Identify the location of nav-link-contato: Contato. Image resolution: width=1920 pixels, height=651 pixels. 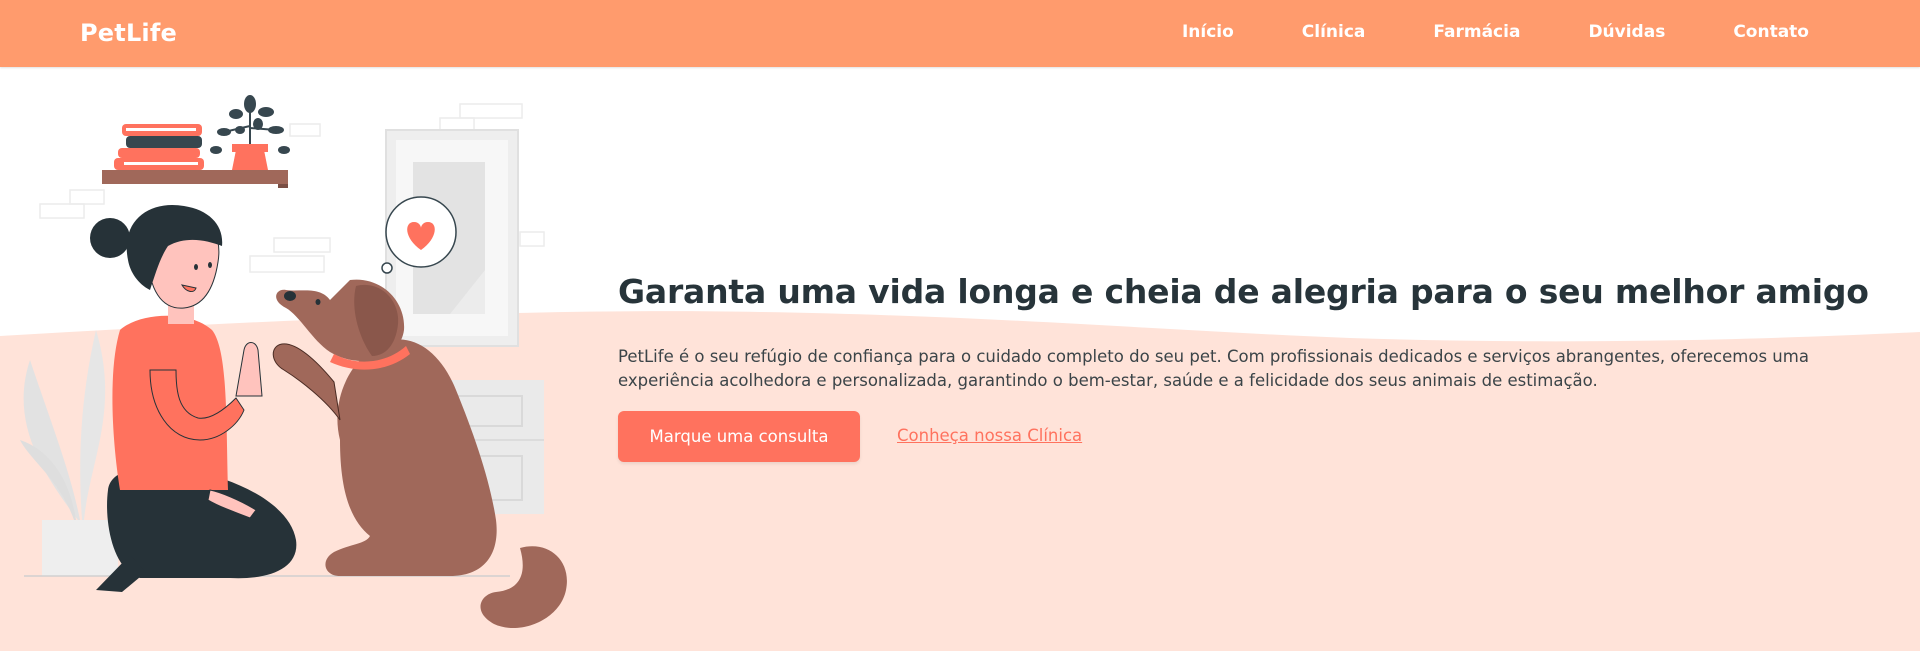
(1771, 32).